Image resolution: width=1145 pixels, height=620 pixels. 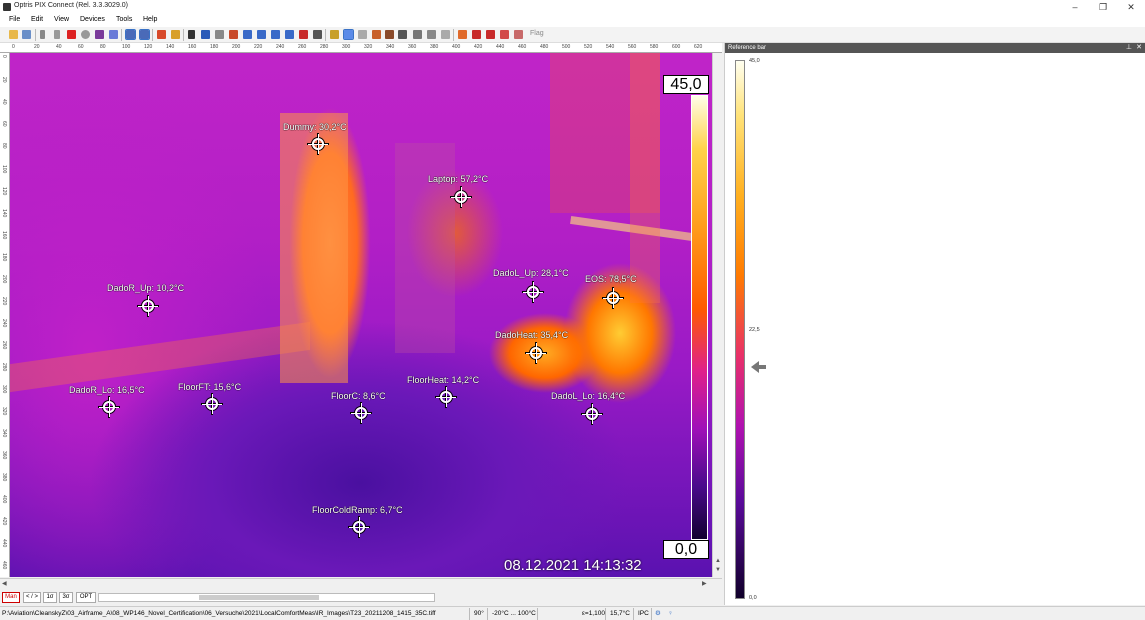 What do you see at coordinates (478, 47) in the screenshot?
I see `ruler-top-tick: 420` at bounding box center [478, 47].